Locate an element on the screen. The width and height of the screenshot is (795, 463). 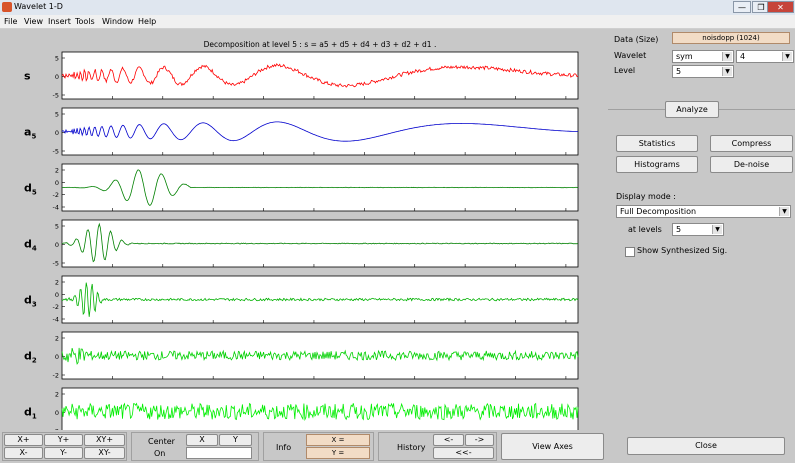
display-mode-value: Full Decomposition is located at coordinates (658, 211).